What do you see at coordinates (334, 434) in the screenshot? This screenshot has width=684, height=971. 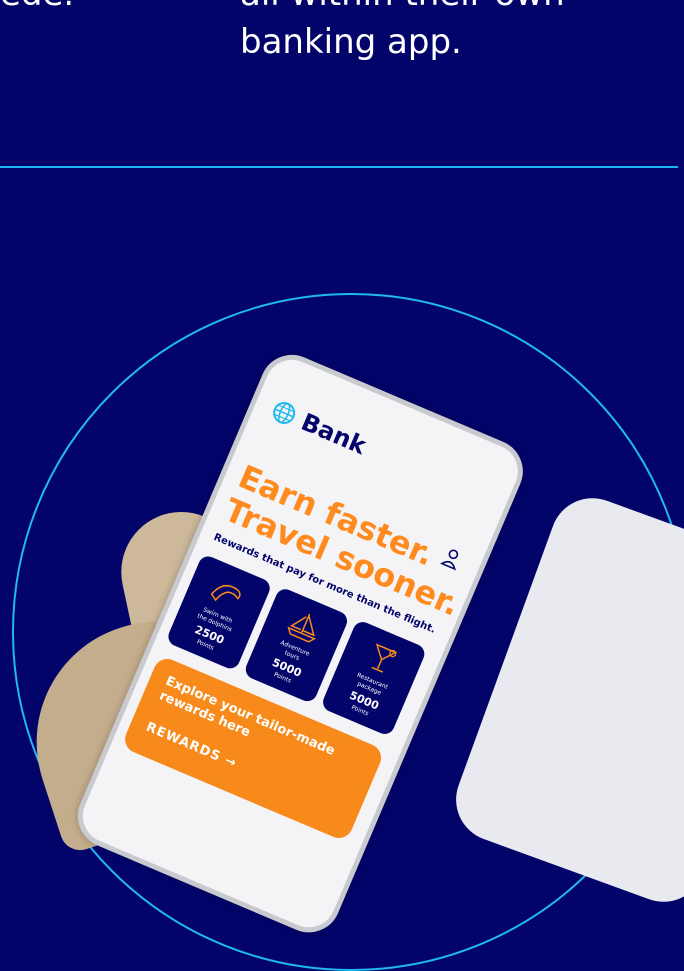 I see `logo-text: Bank` at bounding box center [334, 434].